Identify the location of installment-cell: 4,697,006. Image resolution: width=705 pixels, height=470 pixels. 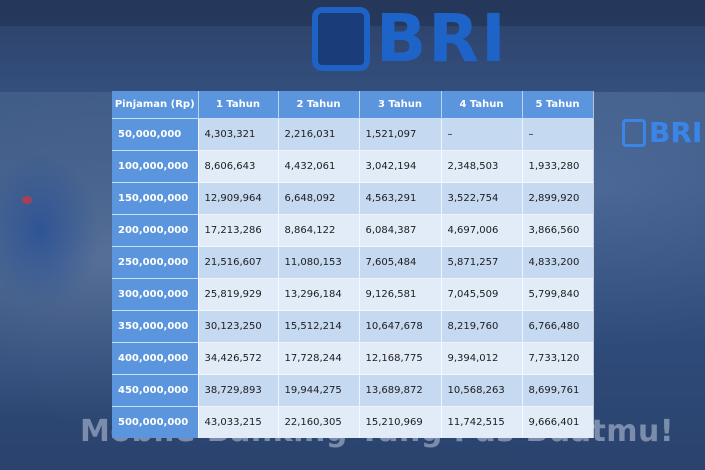
(482, 230).